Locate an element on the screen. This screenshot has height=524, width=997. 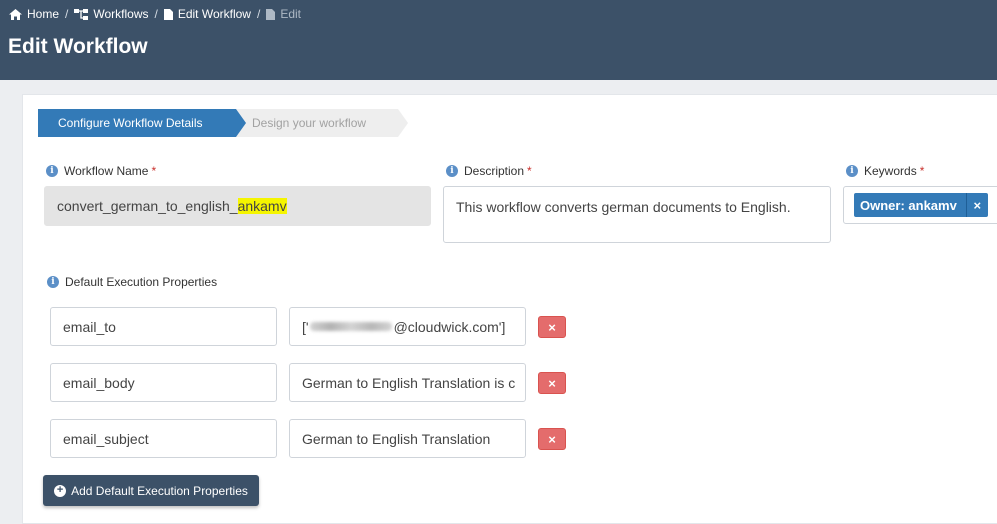
workflow-name-value-highlight: ankamv is located at coordinates (262, 206).